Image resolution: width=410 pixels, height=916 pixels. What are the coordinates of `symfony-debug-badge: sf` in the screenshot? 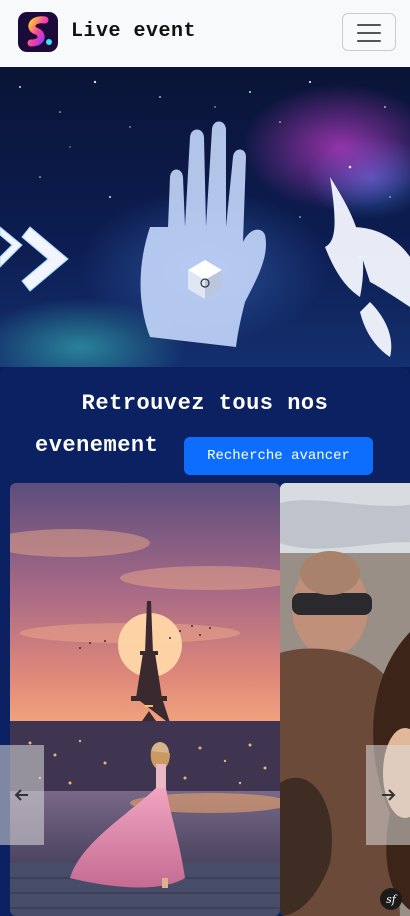 It's located at (391, 899).